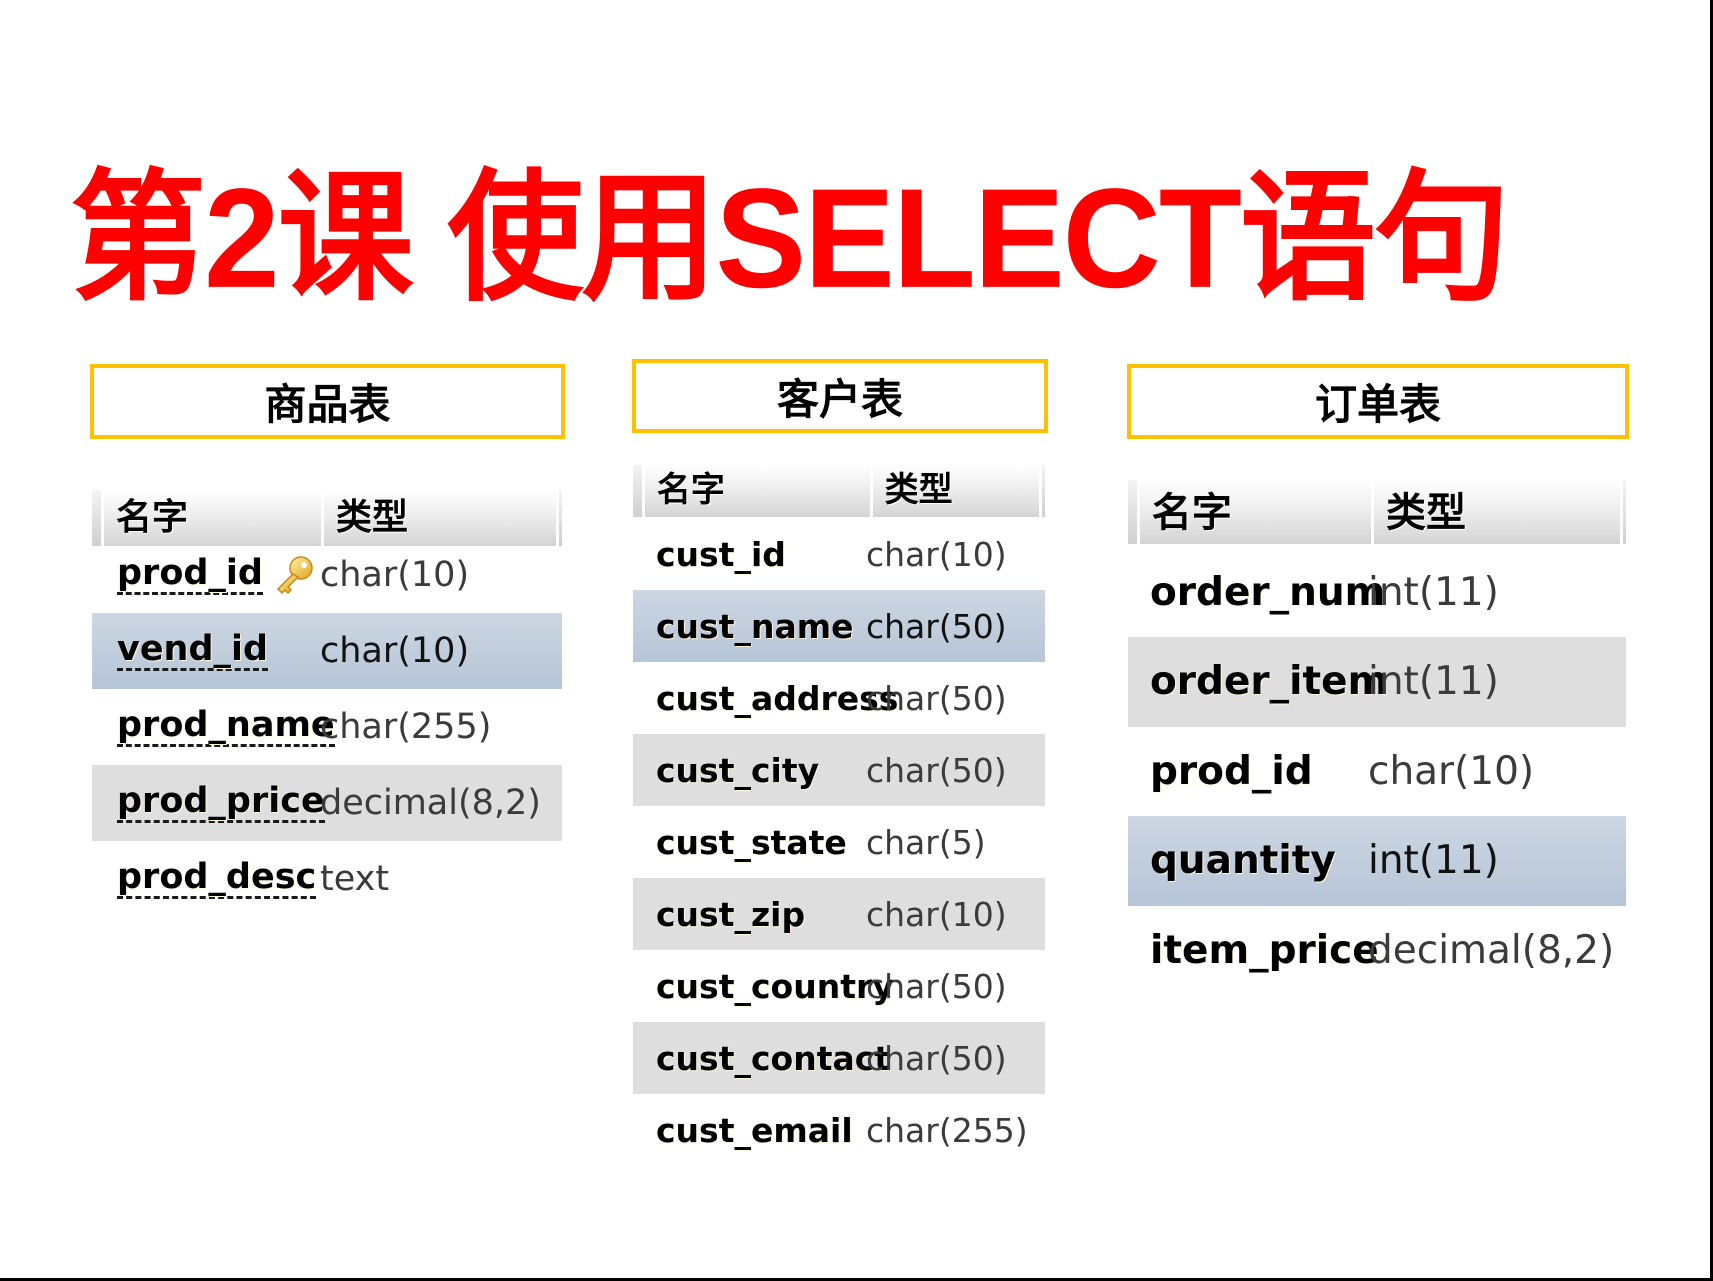 This screenshot has height=1281, width=1713. What do you see at coordinates (226, 727) in the screenshot?
I see `column-name: prod_name` at bounding box center [226, 727].